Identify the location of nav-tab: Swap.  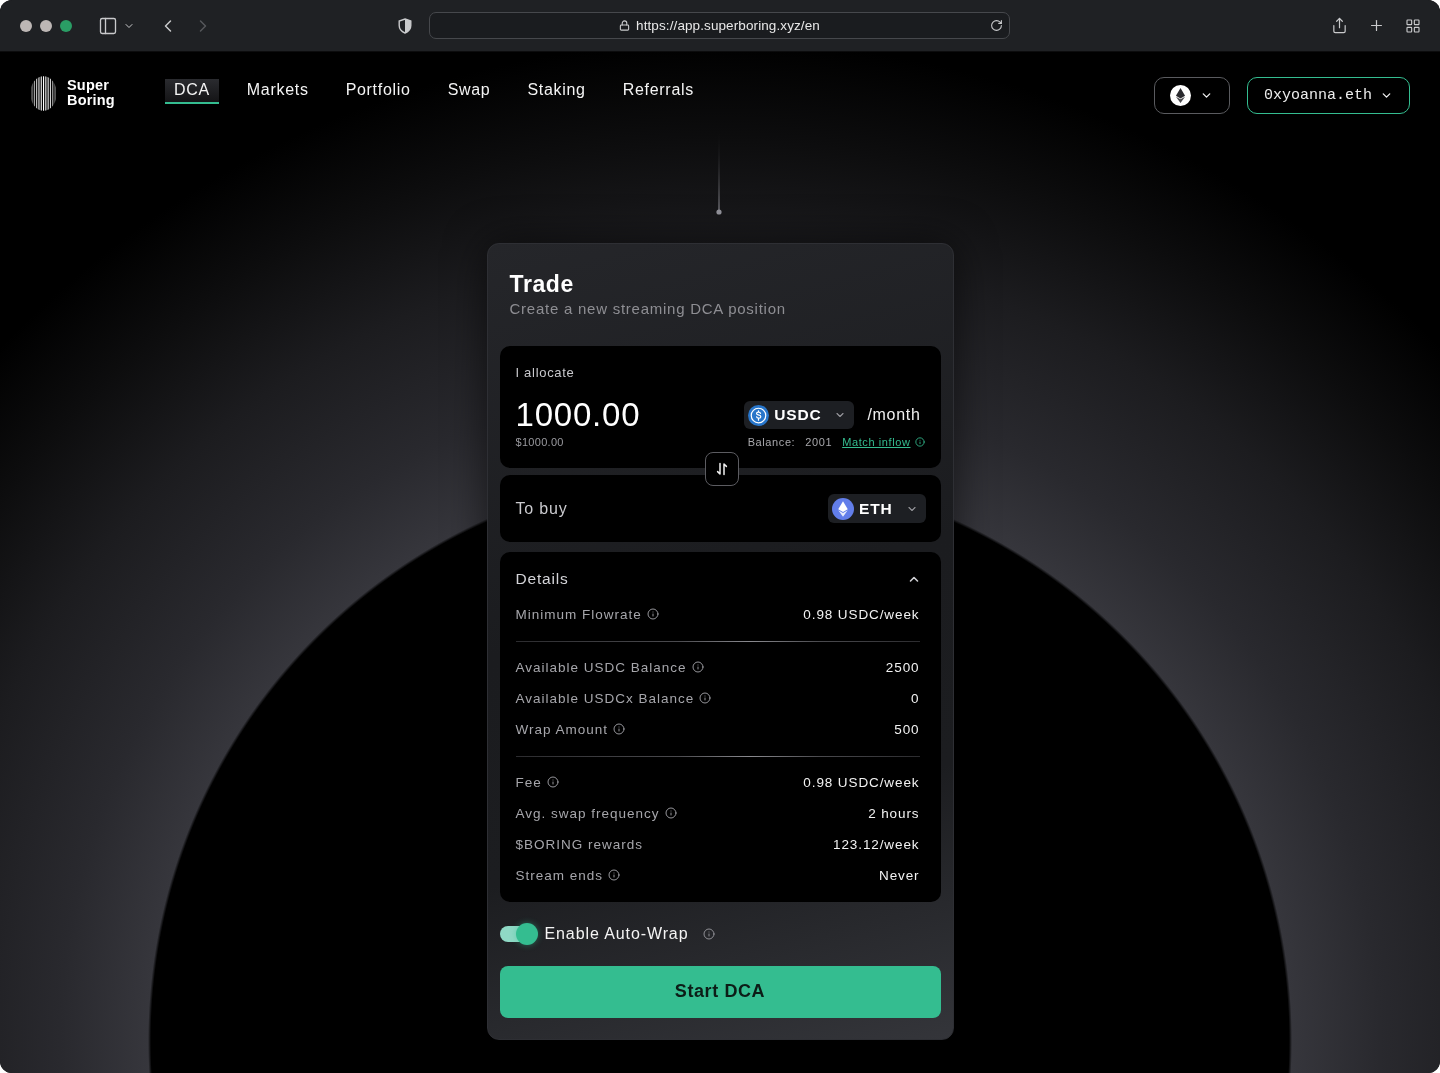
(469, 91).